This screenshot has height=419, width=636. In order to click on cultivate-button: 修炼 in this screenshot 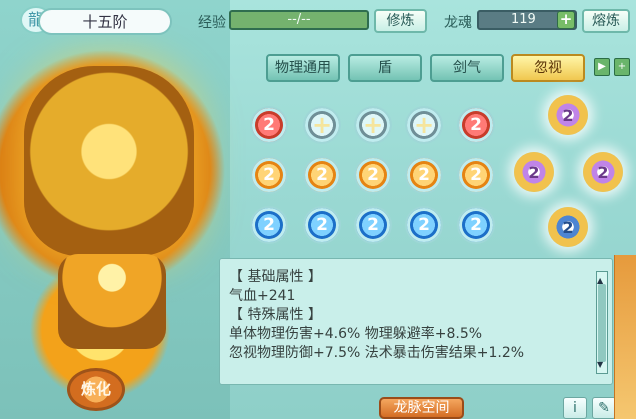, I will do `click(400, 21)`.